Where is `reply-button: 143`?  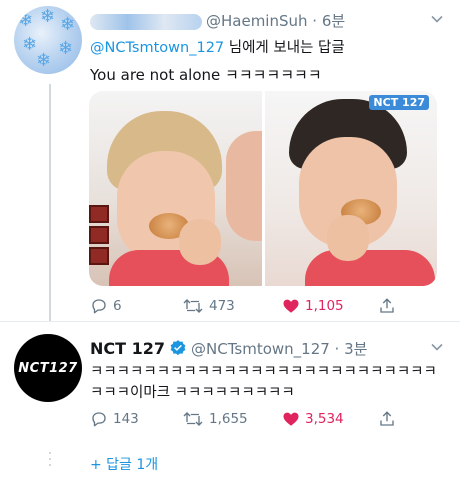
reply-button: 143 is located at coordinates (136, 419).